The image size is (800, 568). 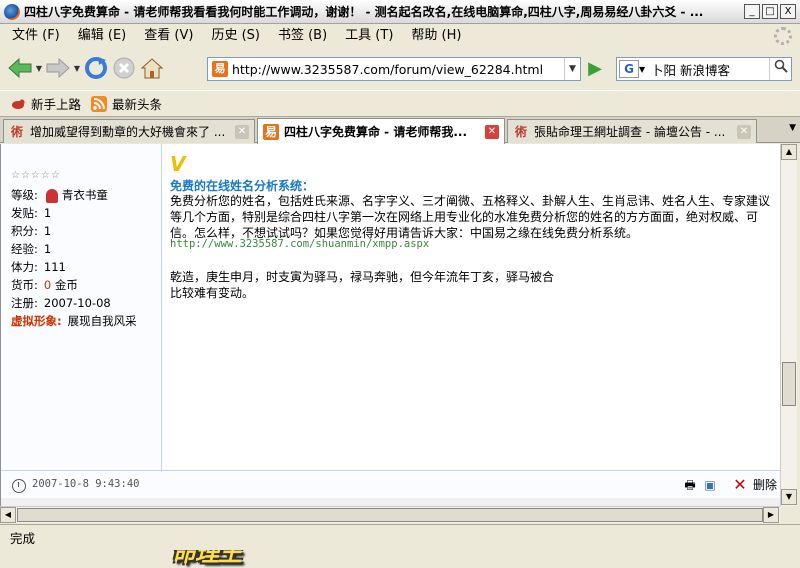 I want to click on post-reply-text: 乾造，庚生申月，时支寅为驿马，禄马奔驰，但今年流年丁亥，驿马被合 比较难有变动。, so click(x=362, y=285).